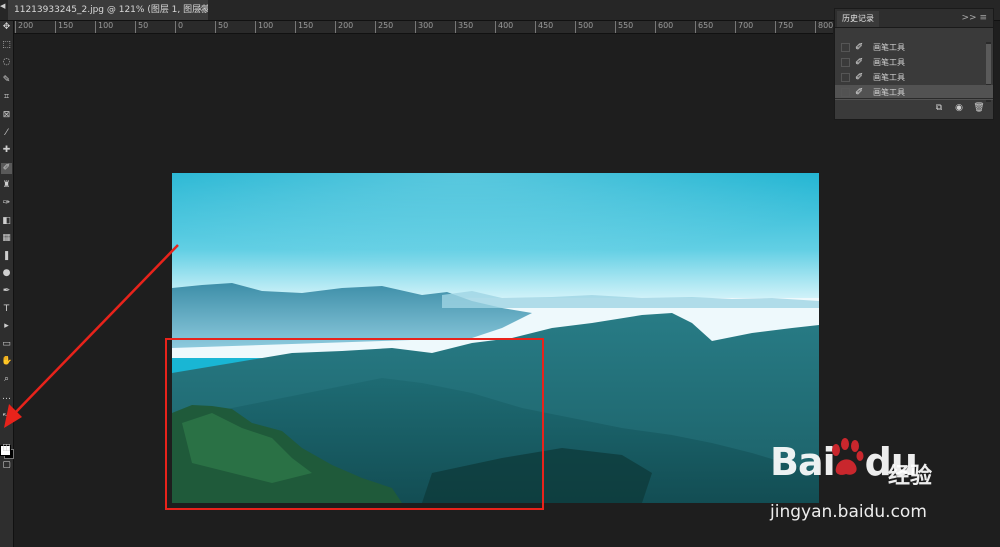  I want to click on watermark-brand-bai: Bai, so click(803, 462).